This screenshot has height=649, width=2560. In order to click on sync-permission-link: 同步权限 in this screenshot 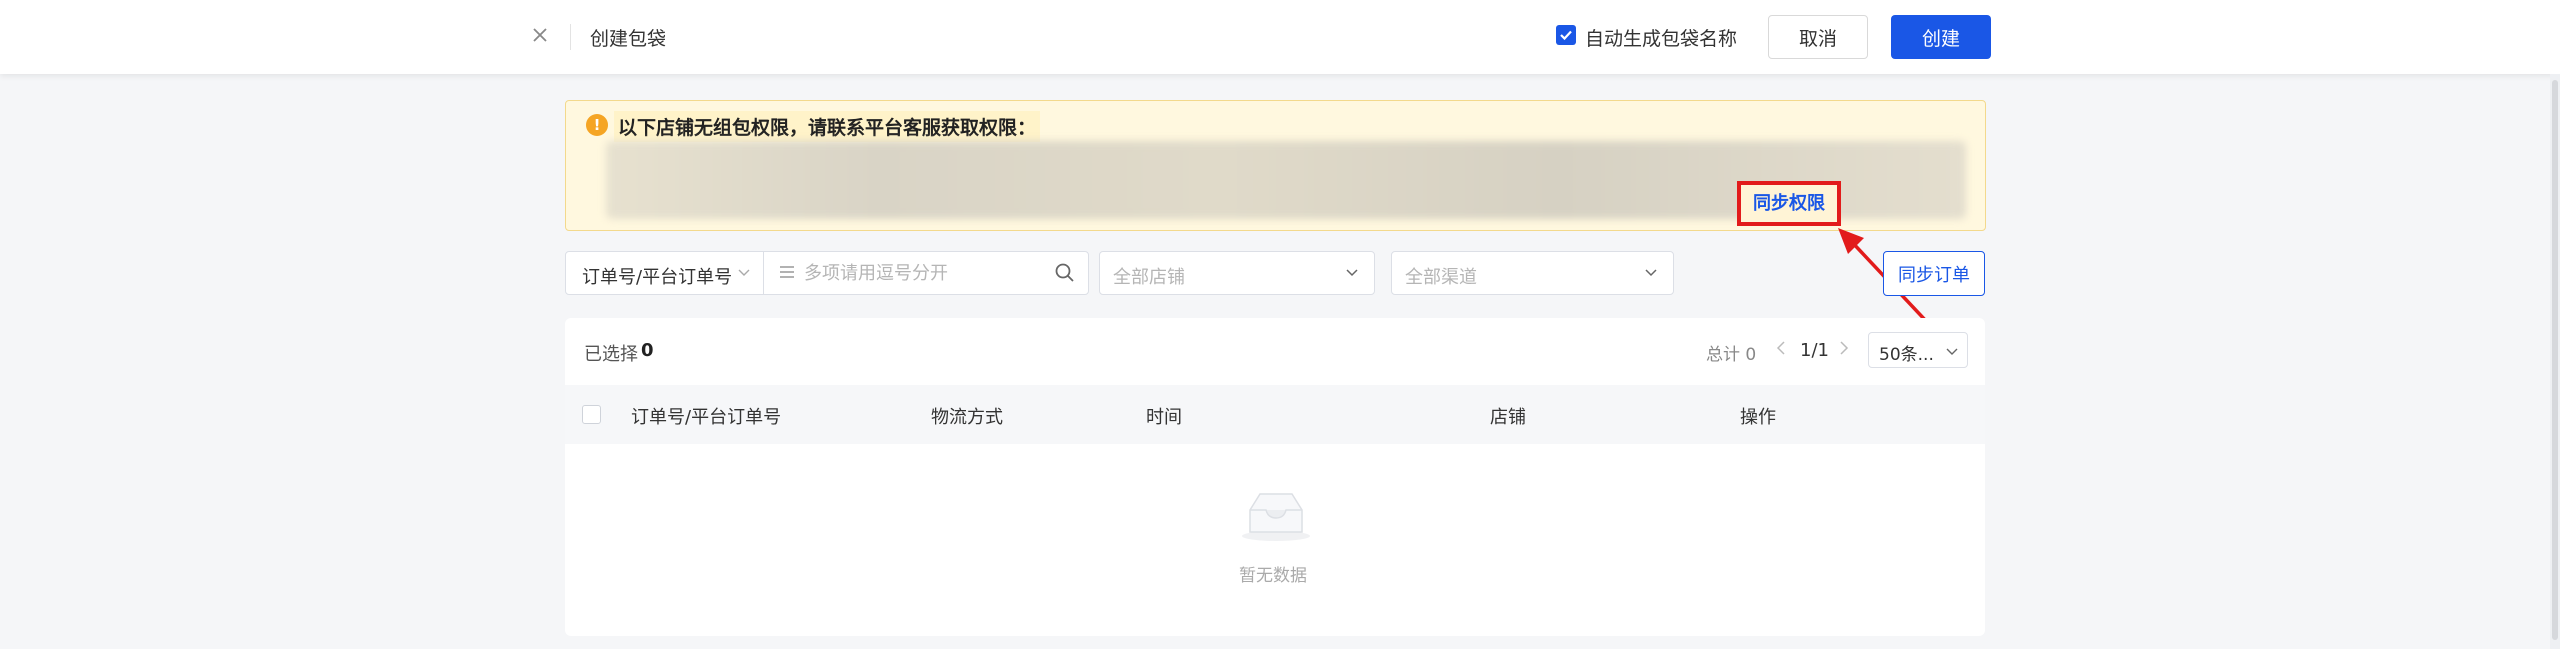, I will do `click(1789, 203)`.